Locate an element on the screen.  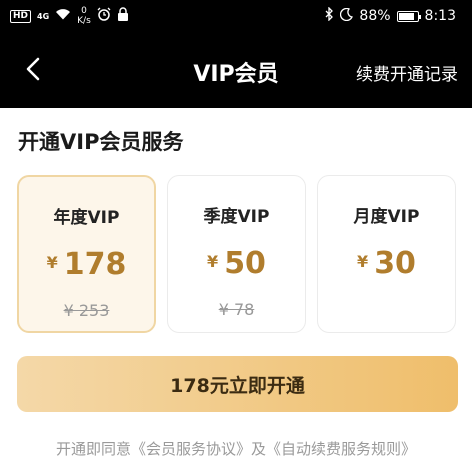
renewal-record-link: 续费开通记录 is located at coordinates (407, 72).